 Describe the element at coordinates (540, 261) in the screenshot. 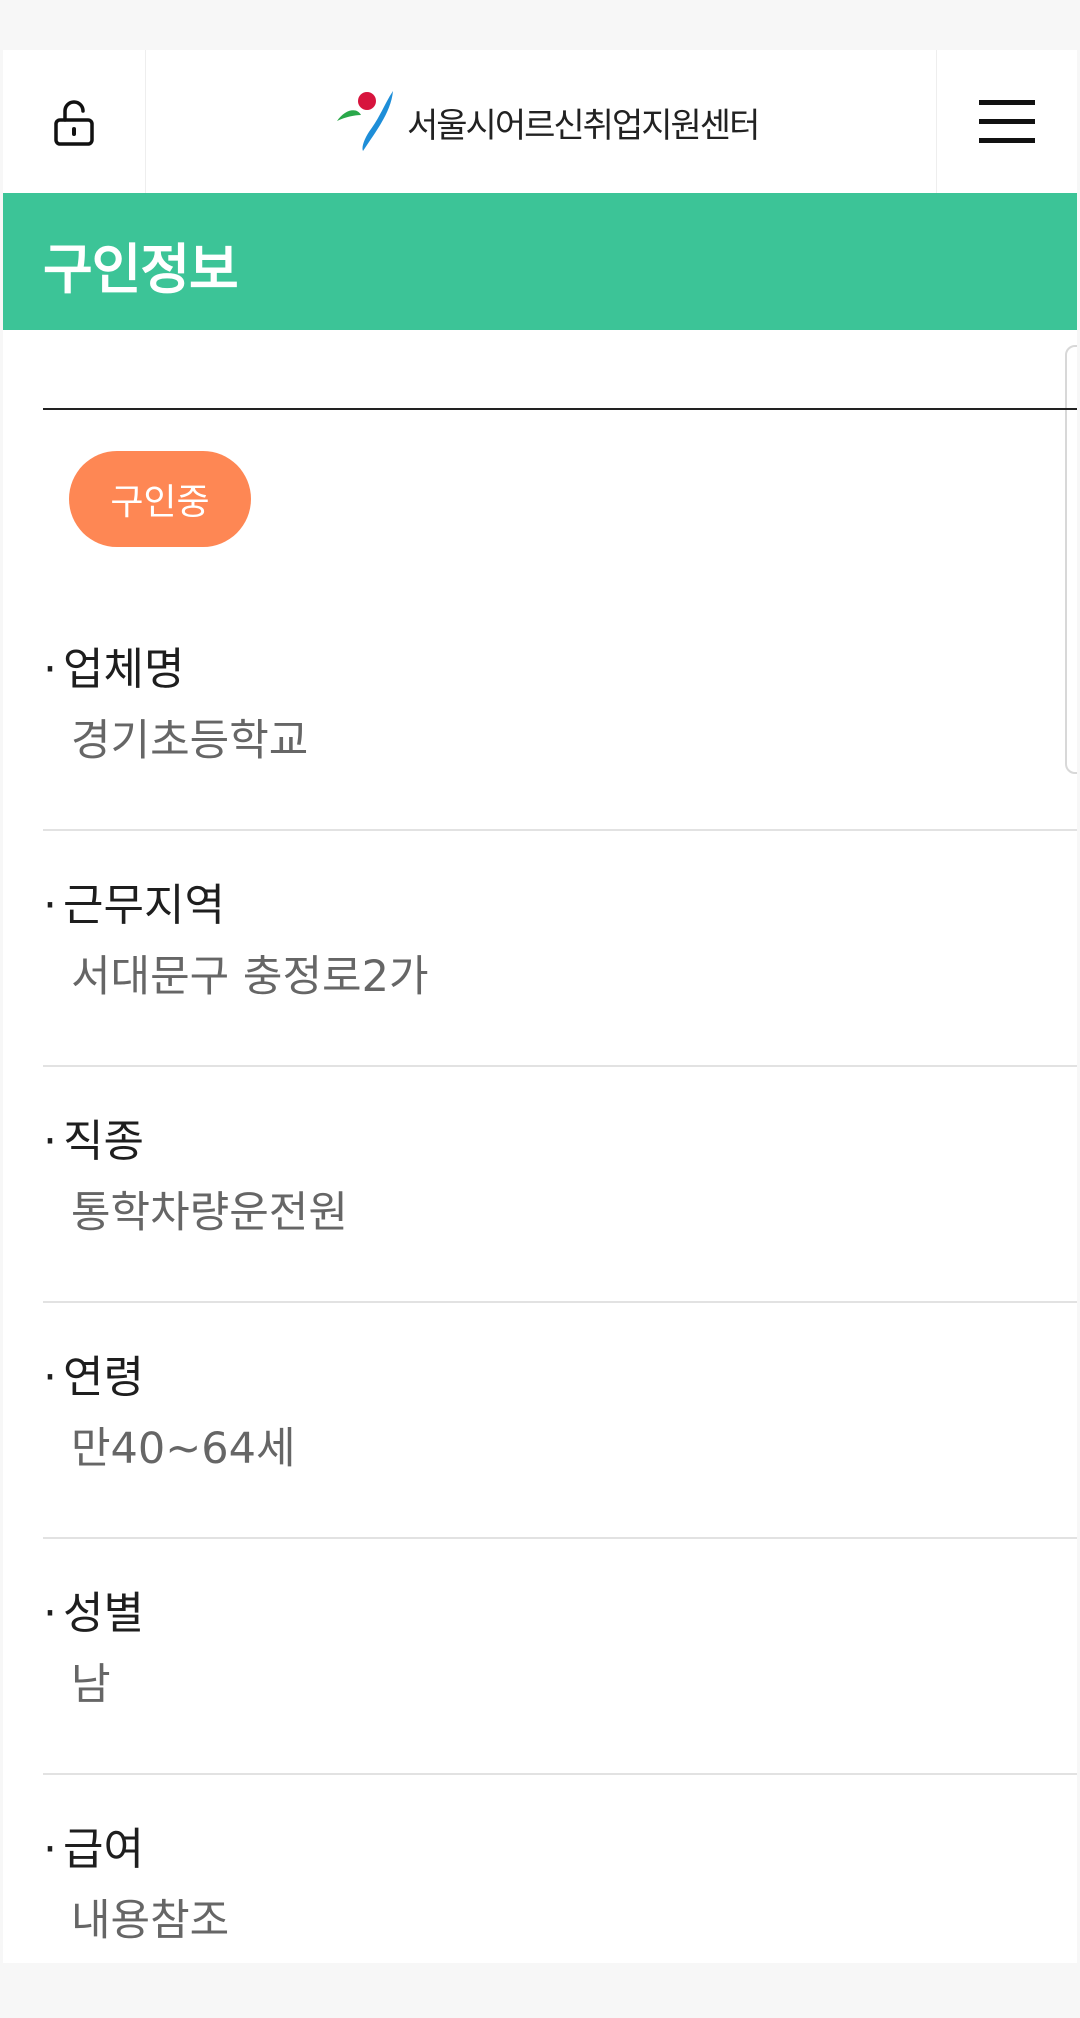

I see `page-banner: 구인정보` at that location.